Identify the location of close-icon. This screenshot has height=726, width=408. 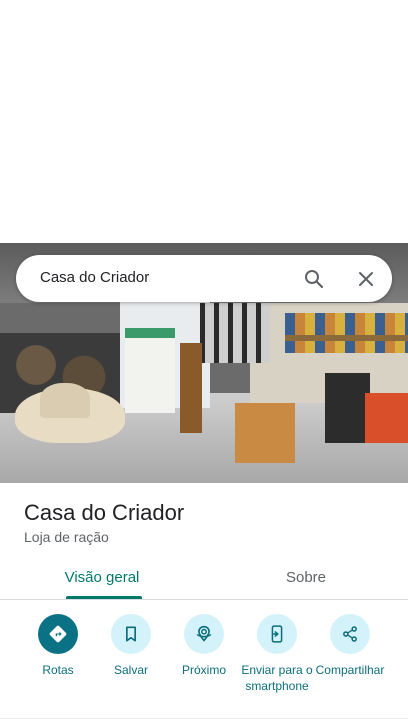
(366, 279).